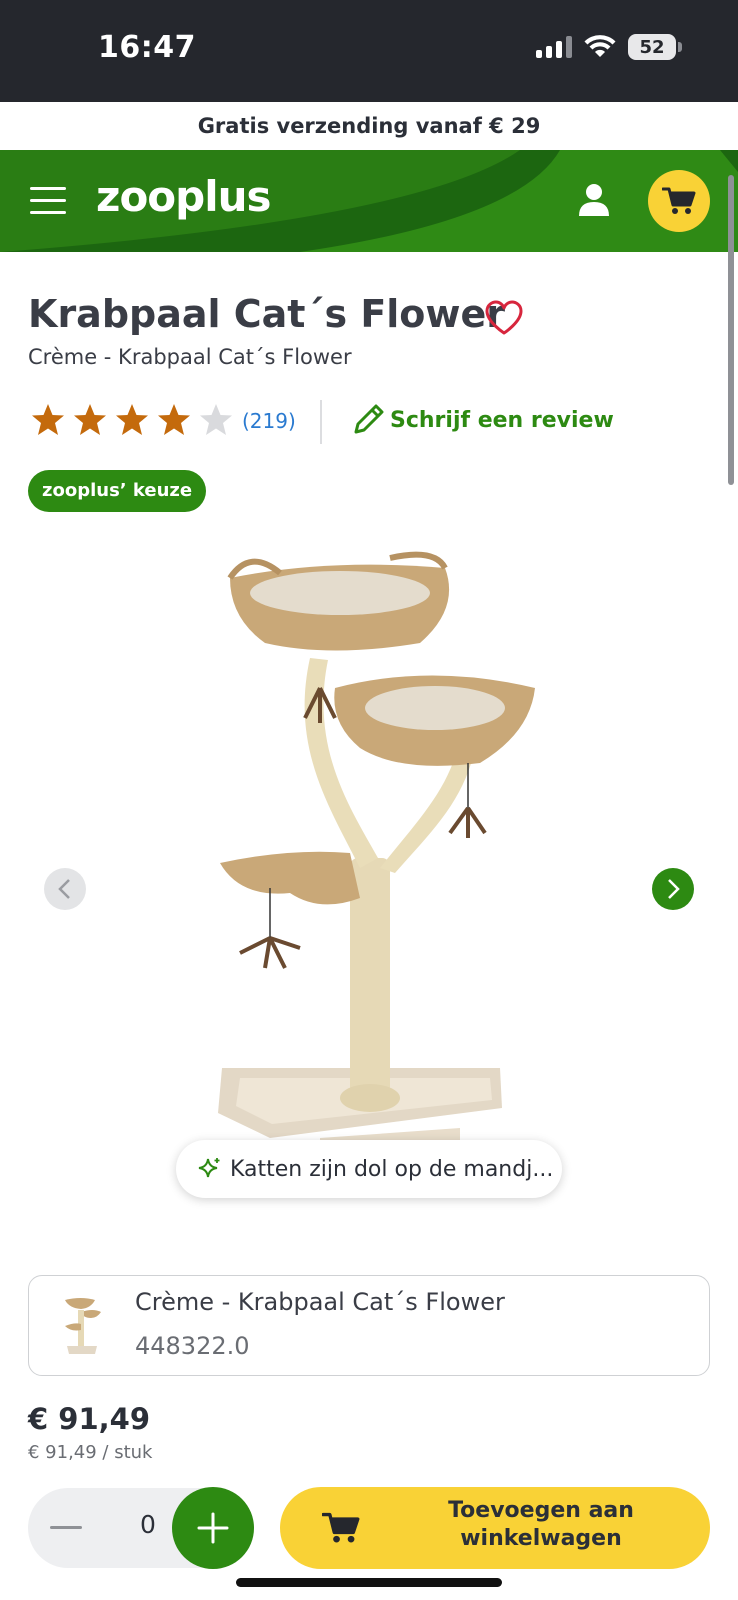 This screenshot has width=738, height=1600. I want to click on zooplus-logo: zooplus, so click(184, 196).